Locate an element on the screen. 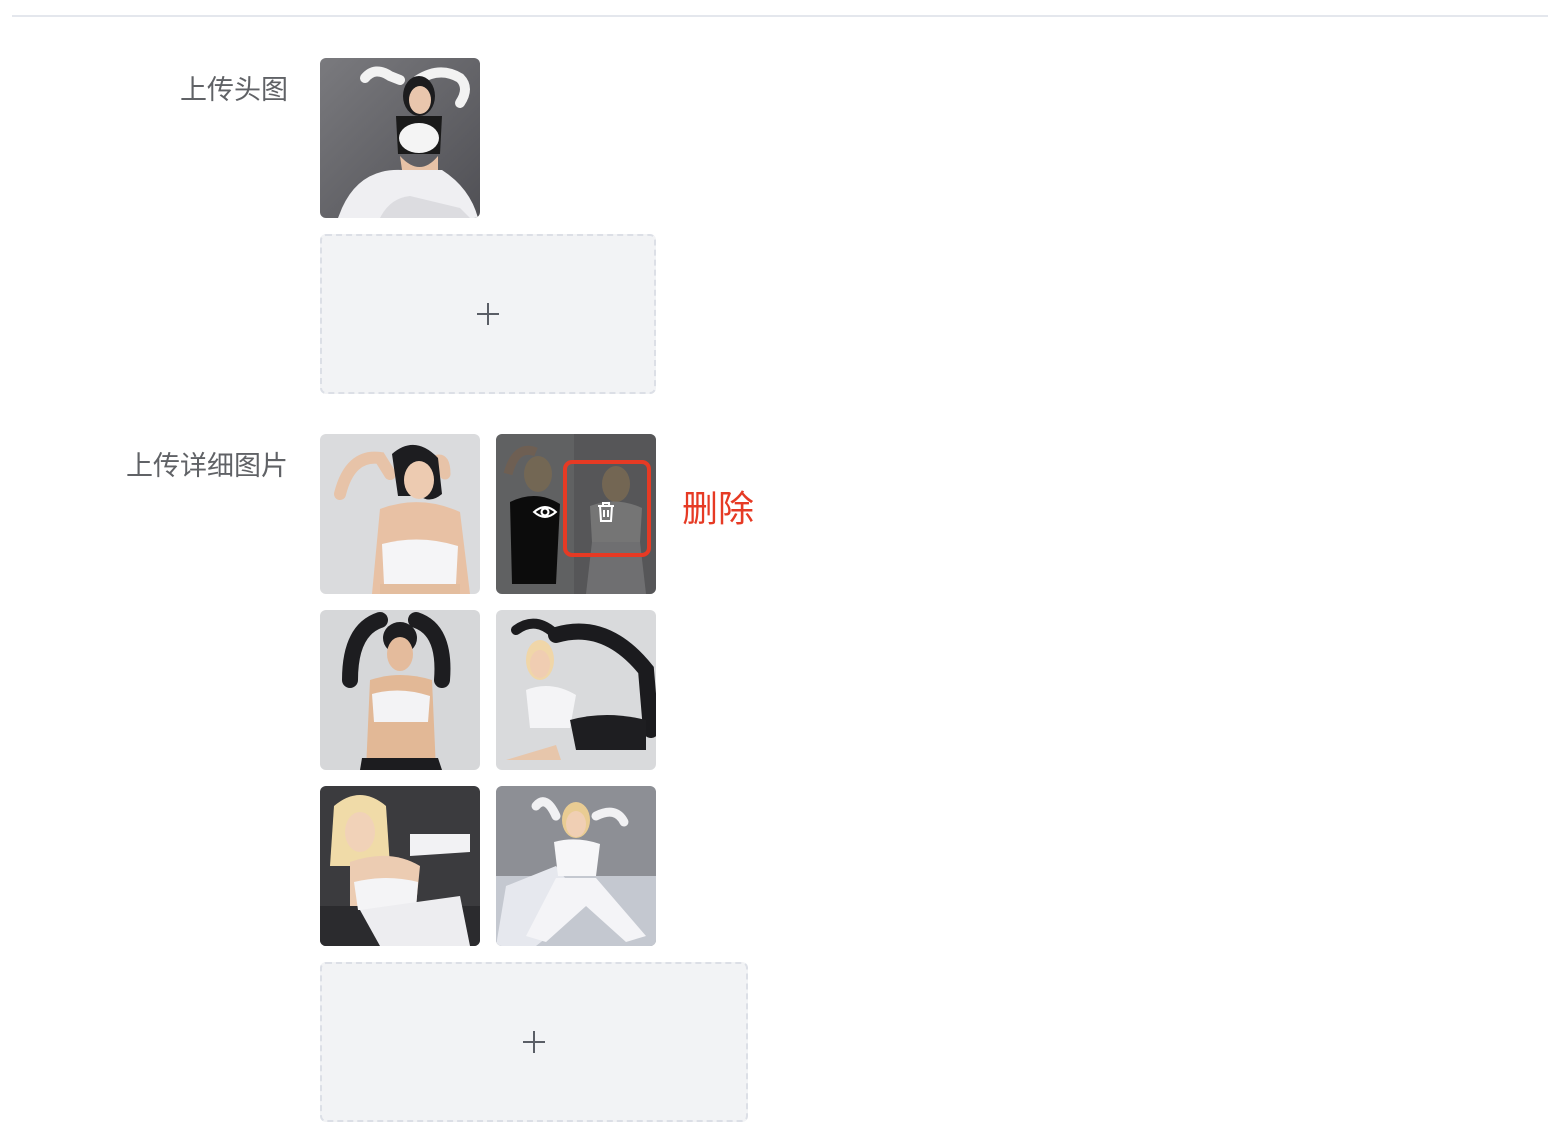 Image resolution: width=1554 pixels, height=1140 pixels. delete-button is located at coordinates (606, 514).